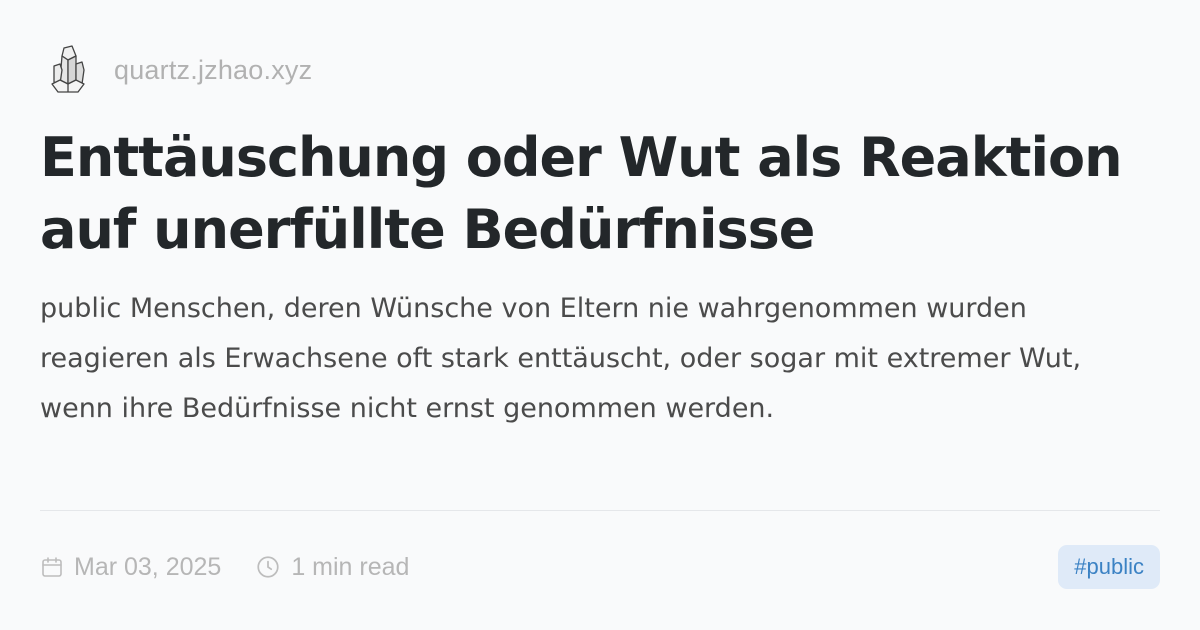  I want to click on footer: Mar 03, 2025 1 min read #public, so click(600, 567).